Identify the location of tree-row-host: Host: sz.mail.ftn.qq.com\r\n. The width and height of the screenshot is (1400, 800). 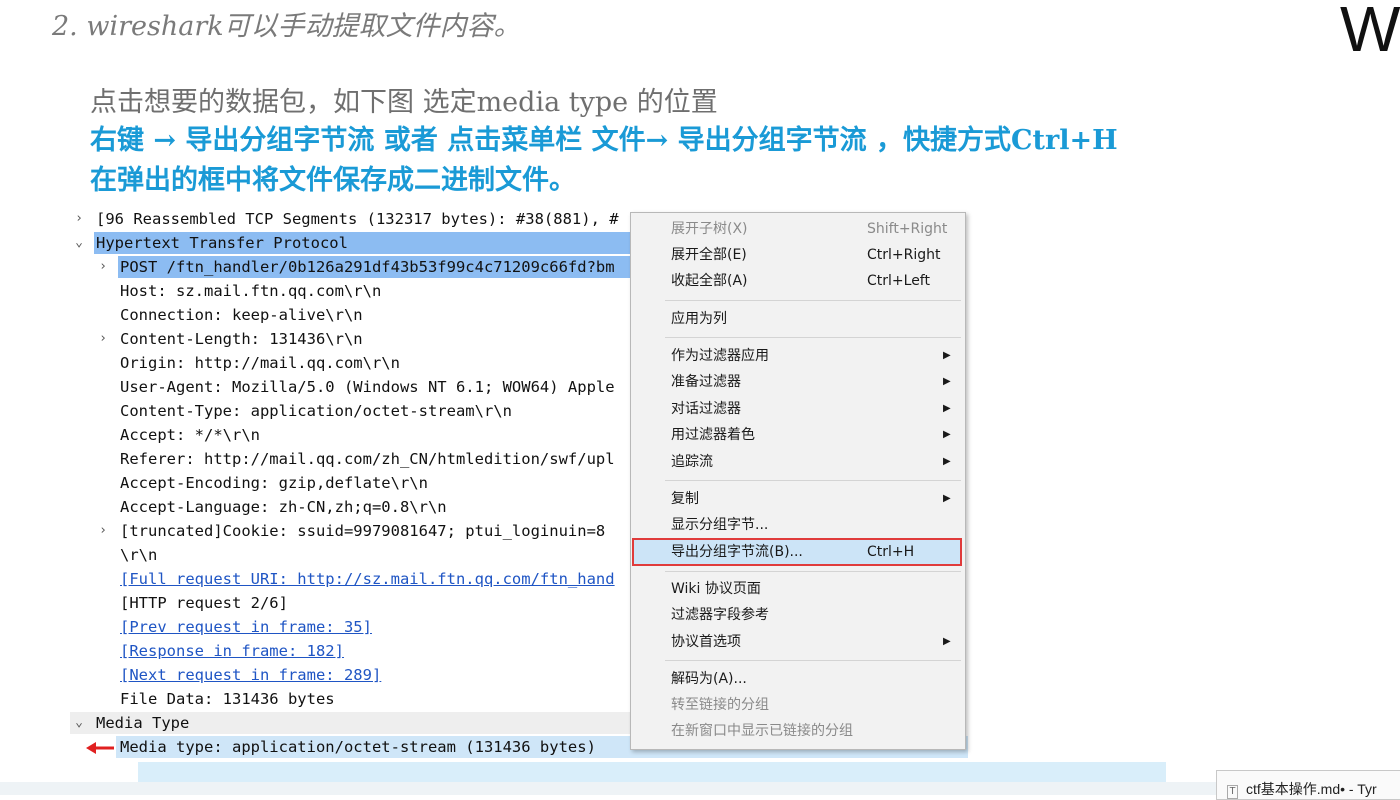
(250, 291).